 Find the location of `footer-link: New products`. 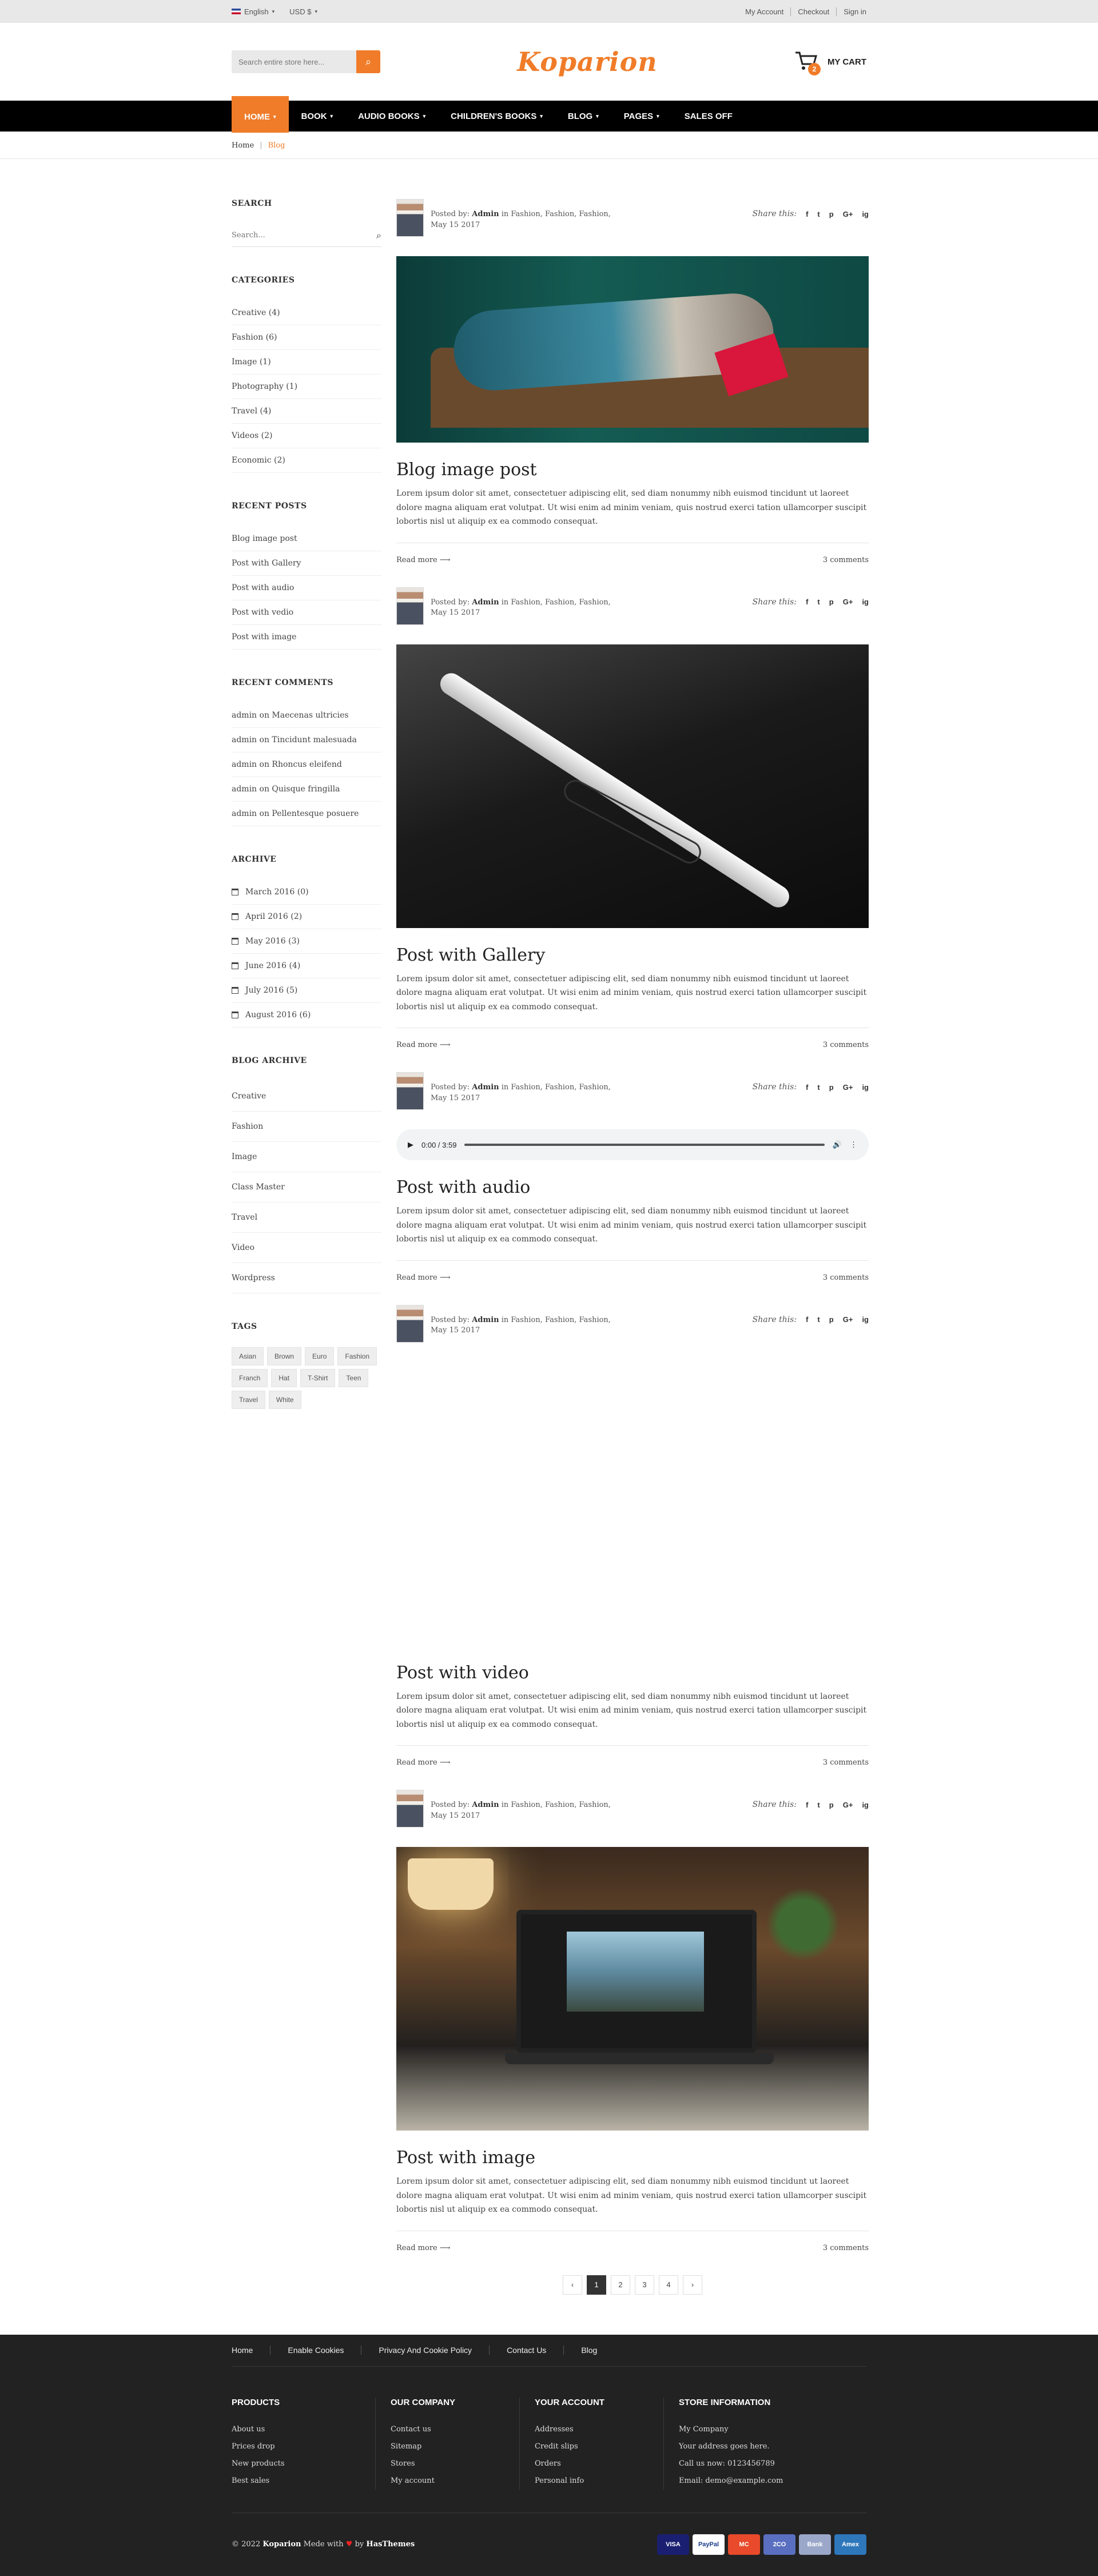

footer-link: New products is located at coordinates (303, 2464).